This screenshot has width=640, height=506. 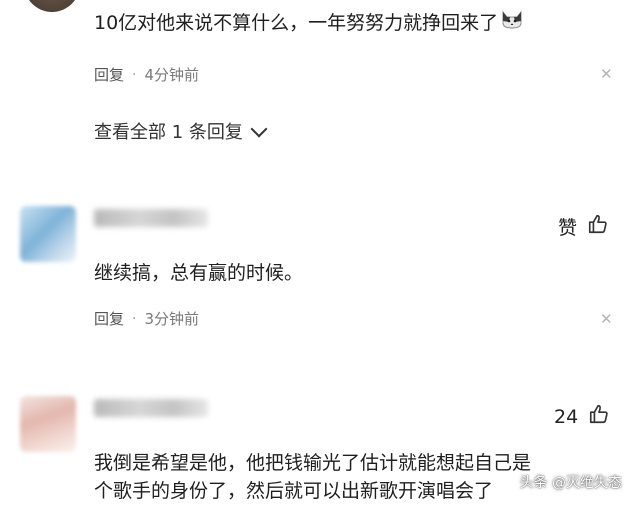 I want to click on watermark: 头条 @灭绝失态, so click(x=571, y=482).